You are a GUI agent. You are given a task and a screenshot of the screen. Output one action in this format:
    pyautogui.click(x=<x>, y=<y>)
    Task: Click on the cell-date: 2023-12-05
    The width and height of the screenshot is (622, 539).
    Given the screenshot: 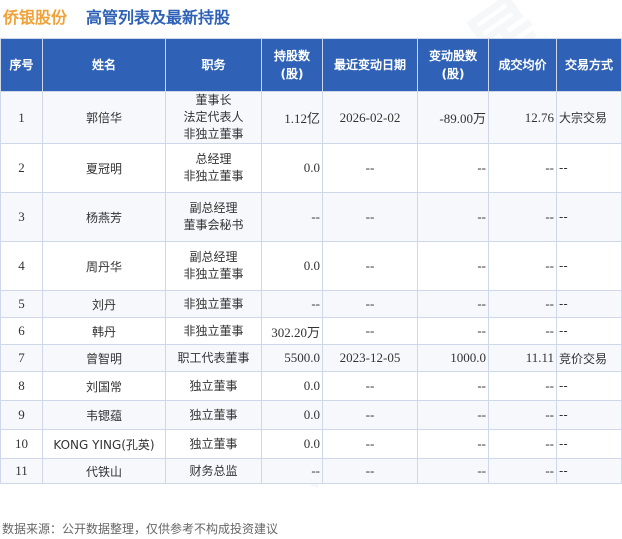 What is the action you would take?
    pyautogui.click(x=370, y=358)
    